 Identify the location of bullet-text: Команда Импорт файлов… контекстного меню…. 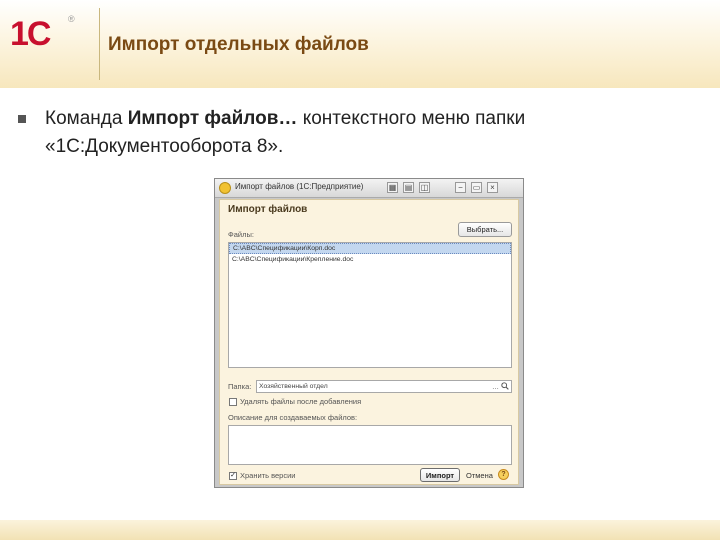
(365, 133).